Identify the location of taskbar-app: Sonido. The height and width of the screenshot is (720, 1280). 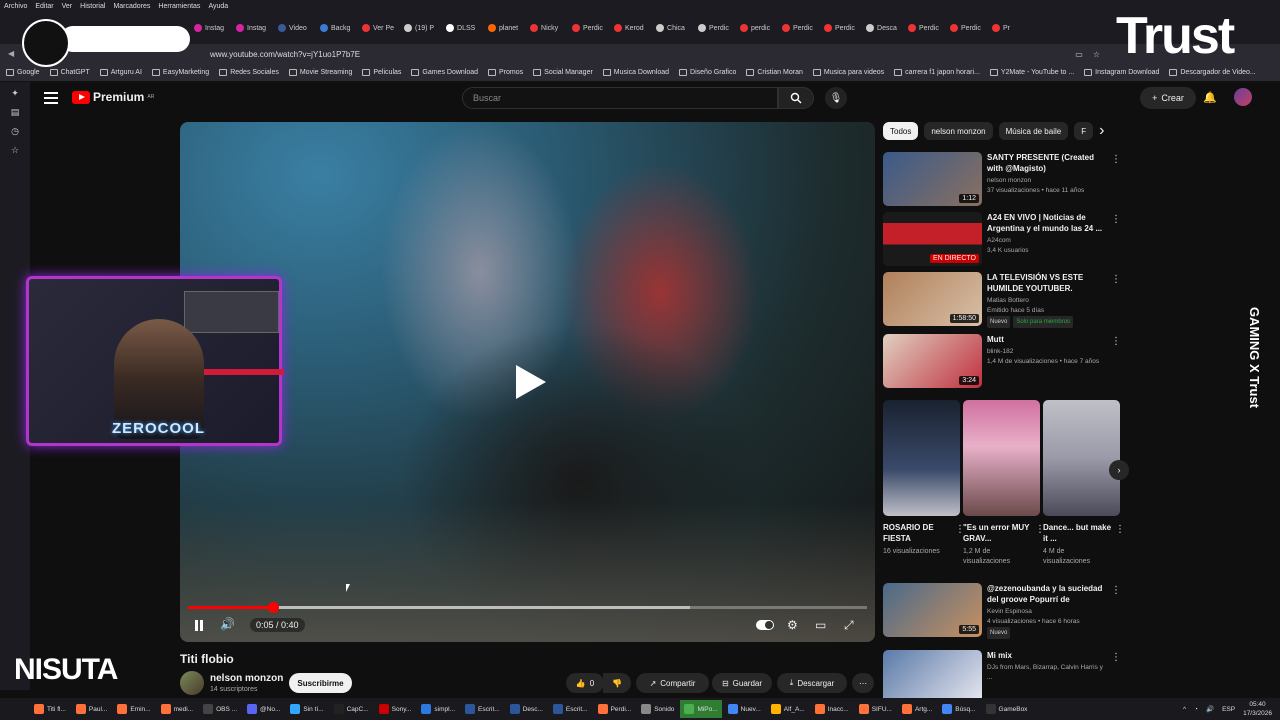
(657, 709).